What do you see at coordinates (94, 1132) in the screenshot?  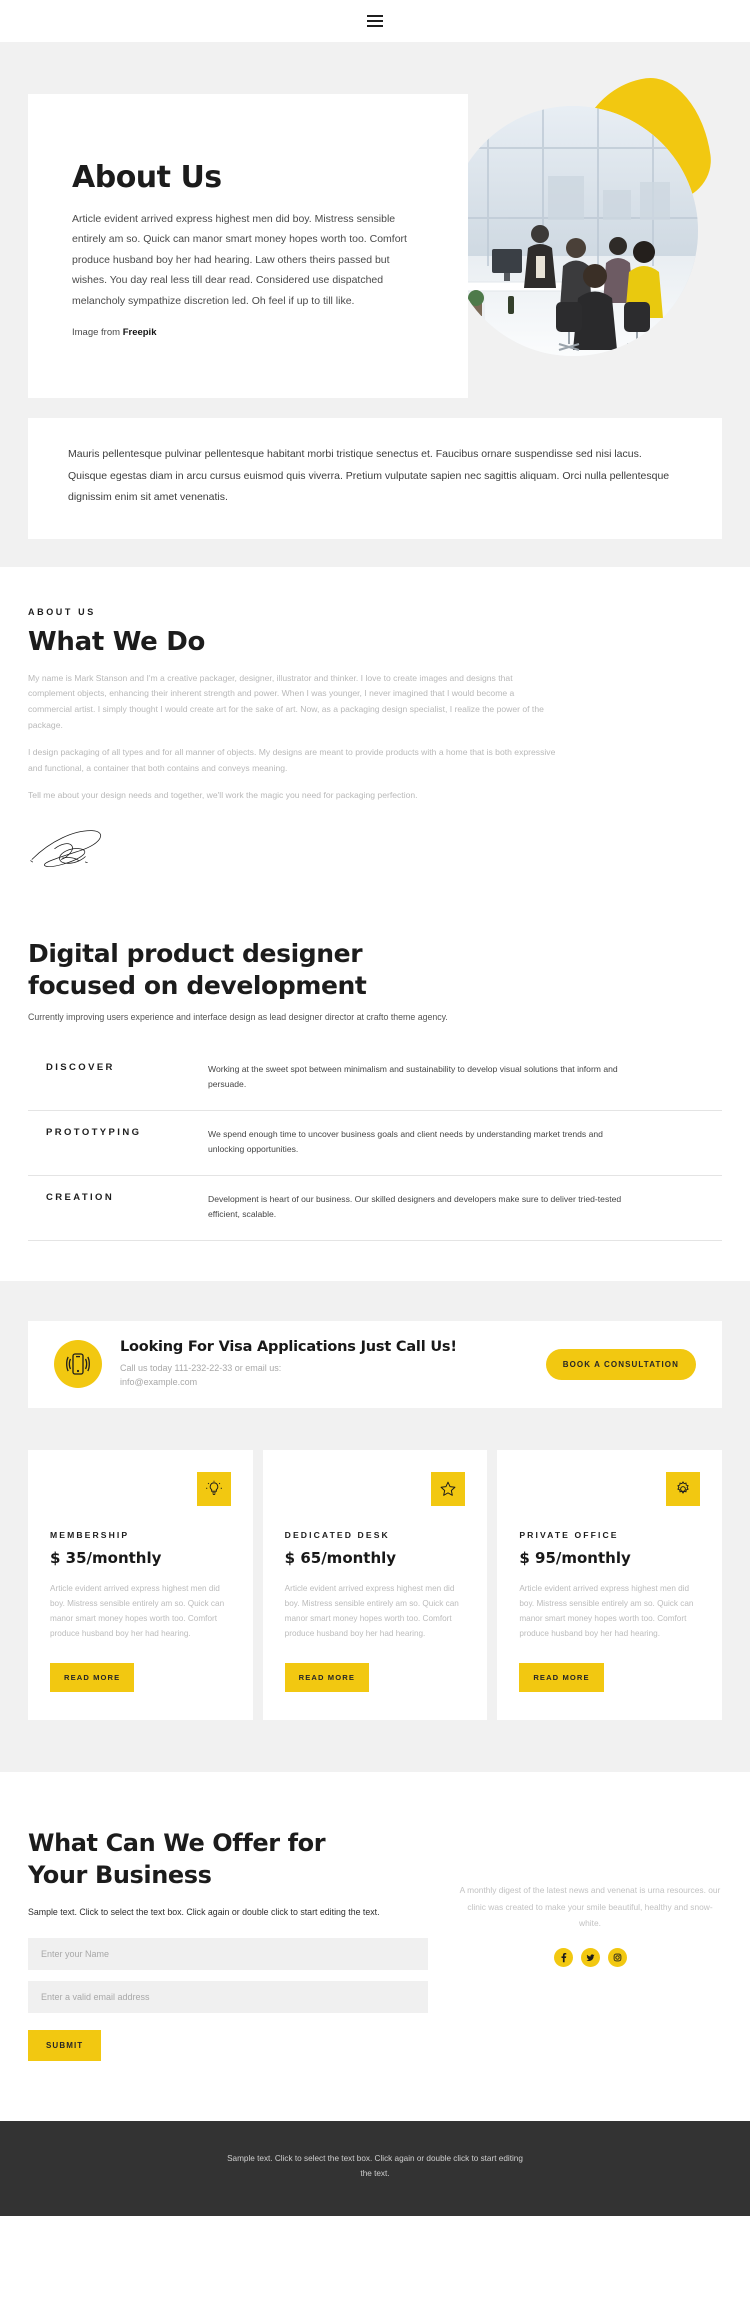 I see `process-label-prototyping: PROTOTYPING` at bounding box center [94, 1132].